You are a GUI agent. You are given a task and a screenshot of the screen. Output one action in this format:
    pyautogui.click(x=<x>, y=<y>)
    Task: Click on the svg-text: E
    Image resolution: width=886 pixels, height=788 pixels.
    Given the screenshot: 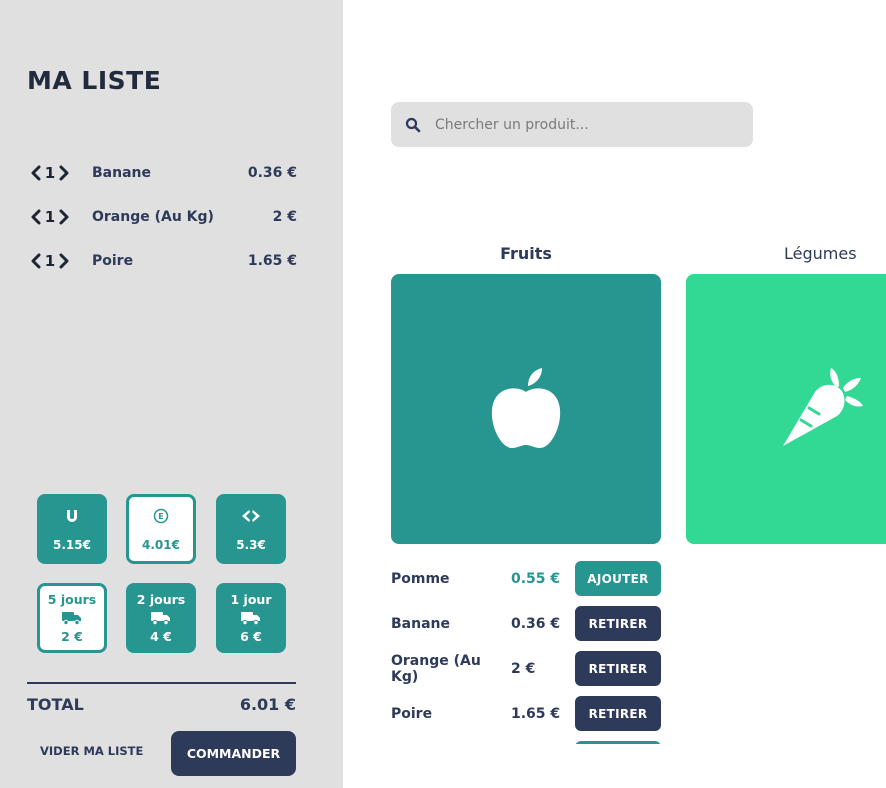 What is the action you would take?
    pyautogui.click(x=160, y=516)
    